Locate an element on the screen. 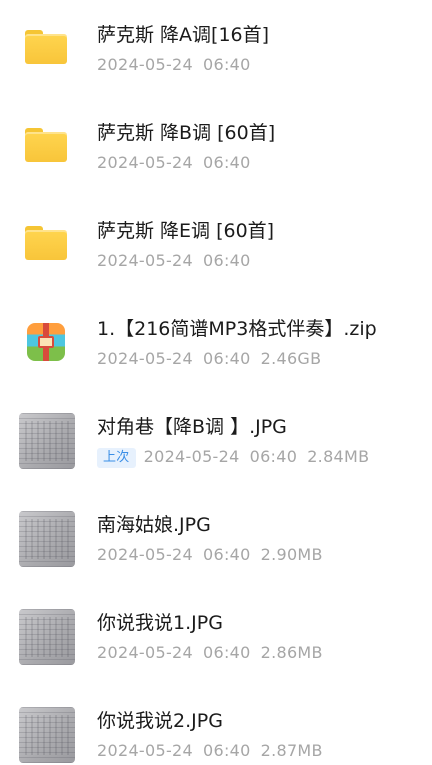 The image size is (432, 765). file-meta: 2024-05-24 06:40 2.86MB is located at coordinates (210, 653).